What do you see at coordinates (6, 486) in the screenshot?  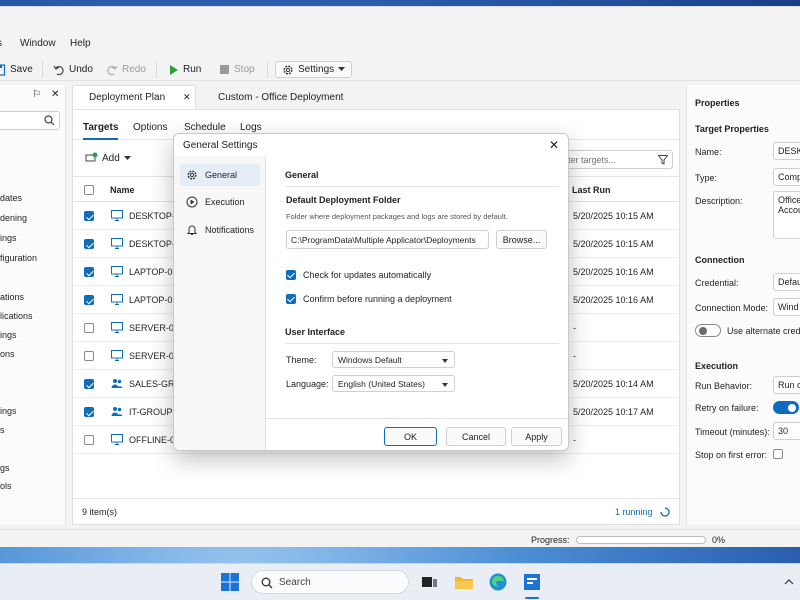 I see `left-item: ols` at bounding box center [6, 486].